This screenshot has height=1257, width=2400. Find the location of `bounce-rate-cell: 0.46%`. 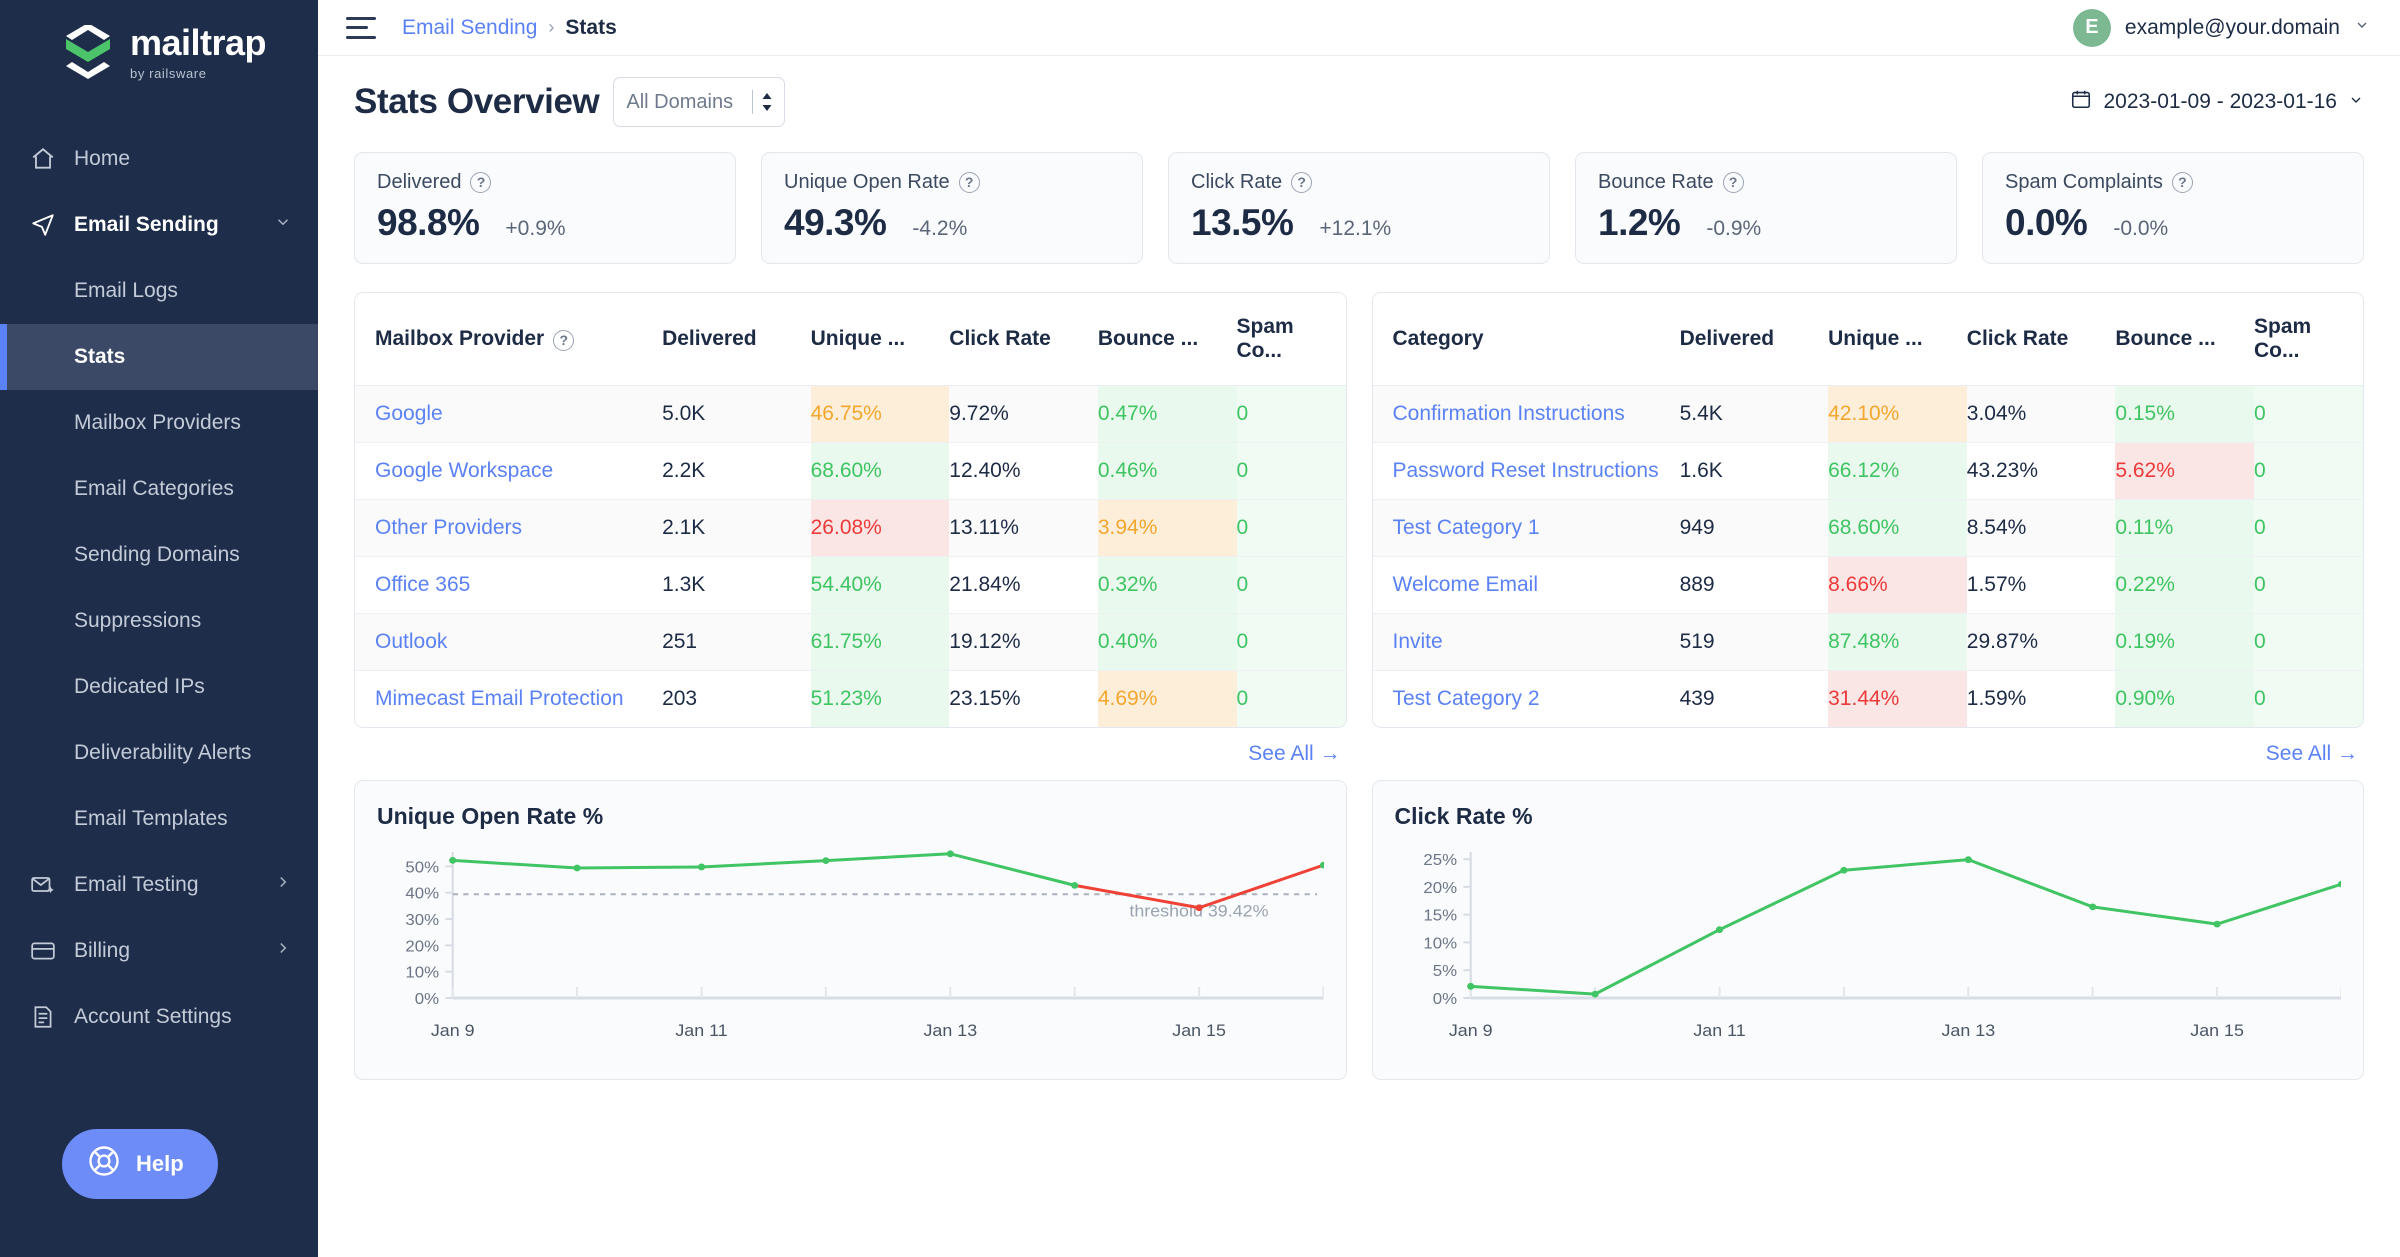

bounce-rate-cell: 0.46% is located at coordinates (1167, 471).